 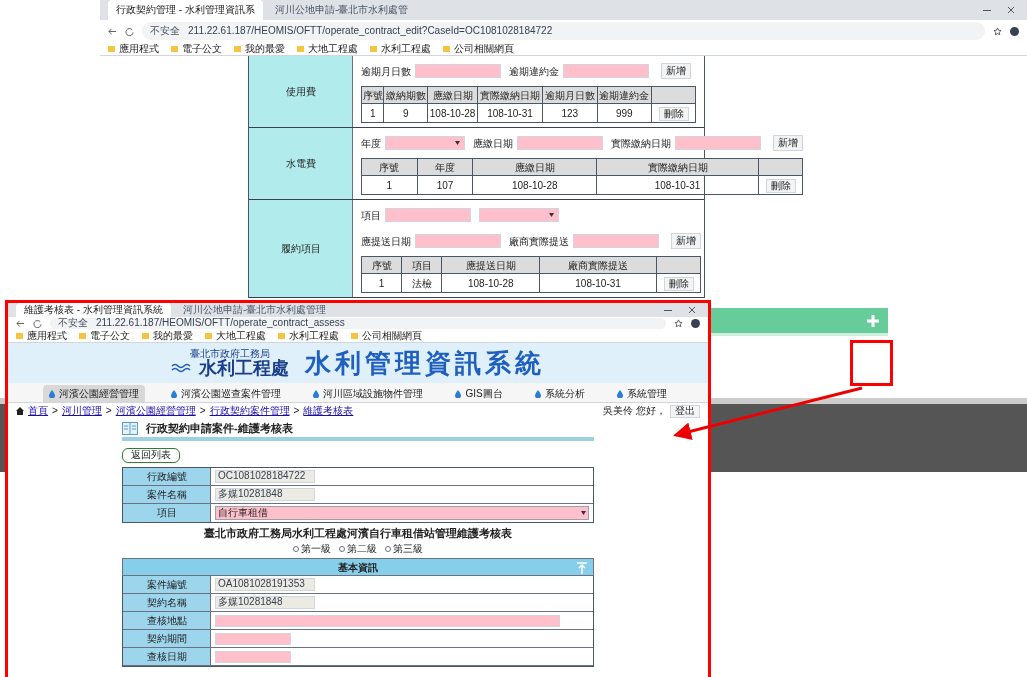 I want to click on greeting-text: 吳美伶 您好，, so click(x=634, y=411).